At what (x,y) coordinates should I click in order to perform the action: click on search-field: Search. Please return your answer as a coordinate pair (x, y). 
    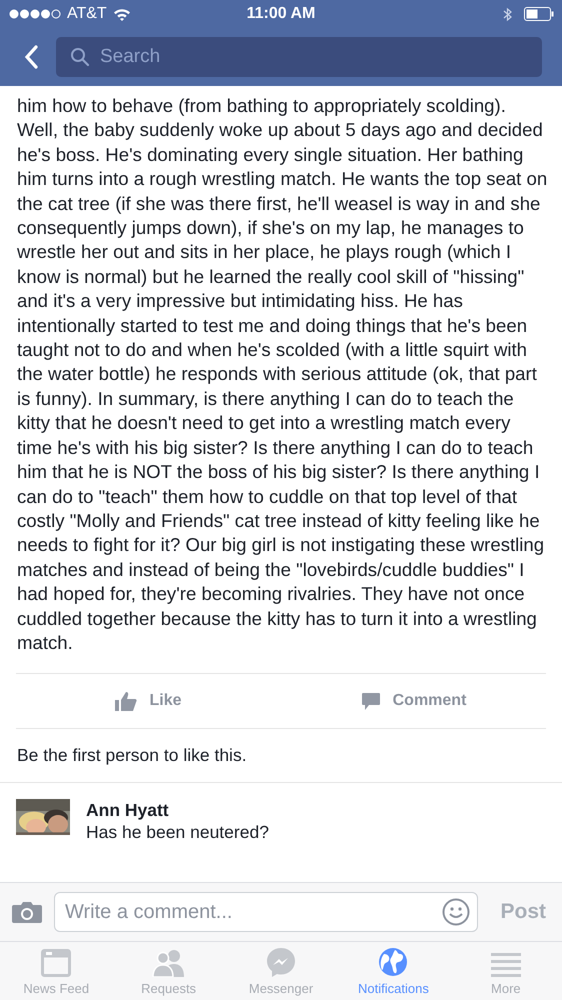
    Looking at the image, I should click on (299, 57).